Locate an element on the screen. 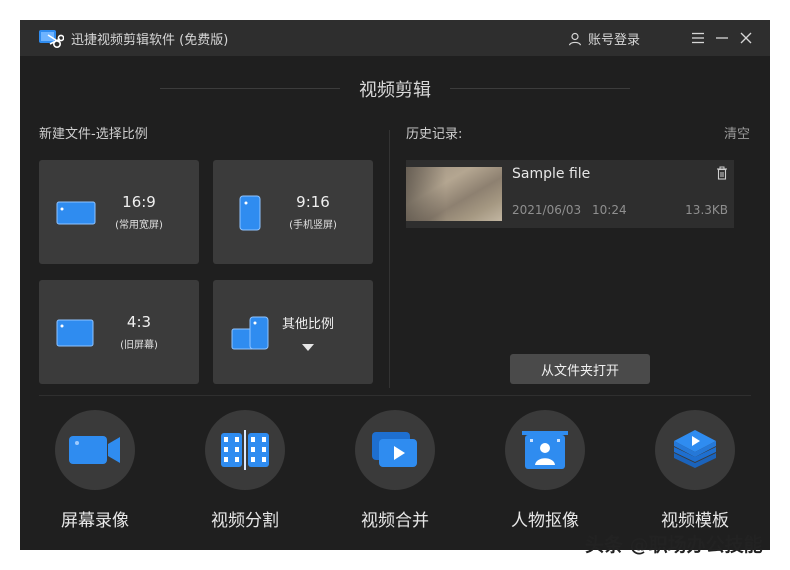  new-file-title: 新建文件-选择比例 is located at coordinates (93, 134).